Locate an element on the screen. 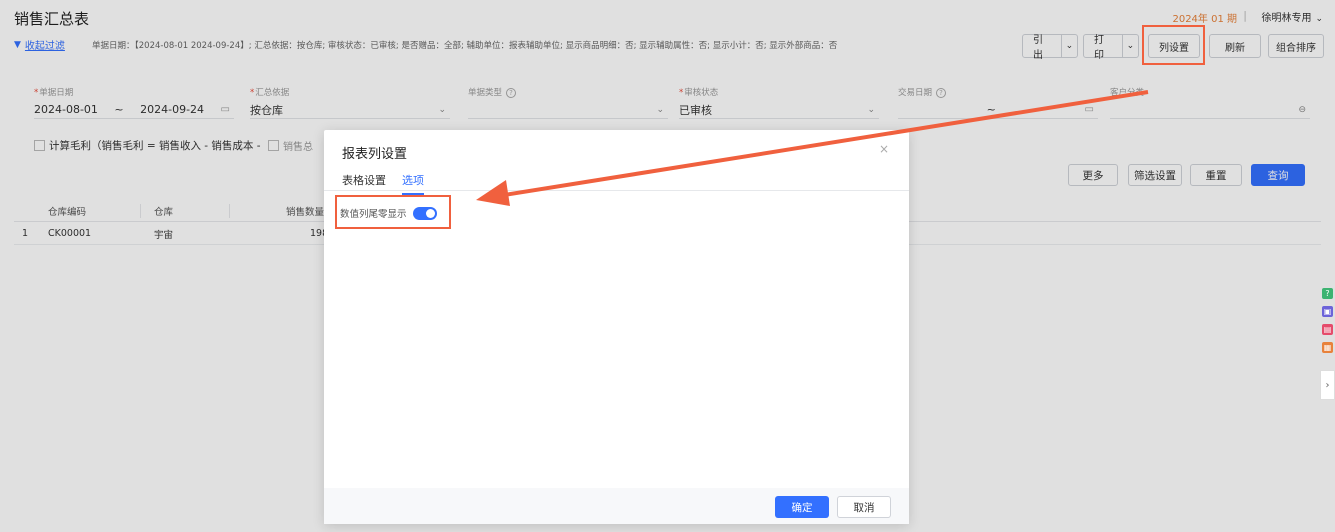 Image resolution: width=1335 pixels, height=532 pixels. modal-title: 报表列设置 is located at coordinates (375, 154).